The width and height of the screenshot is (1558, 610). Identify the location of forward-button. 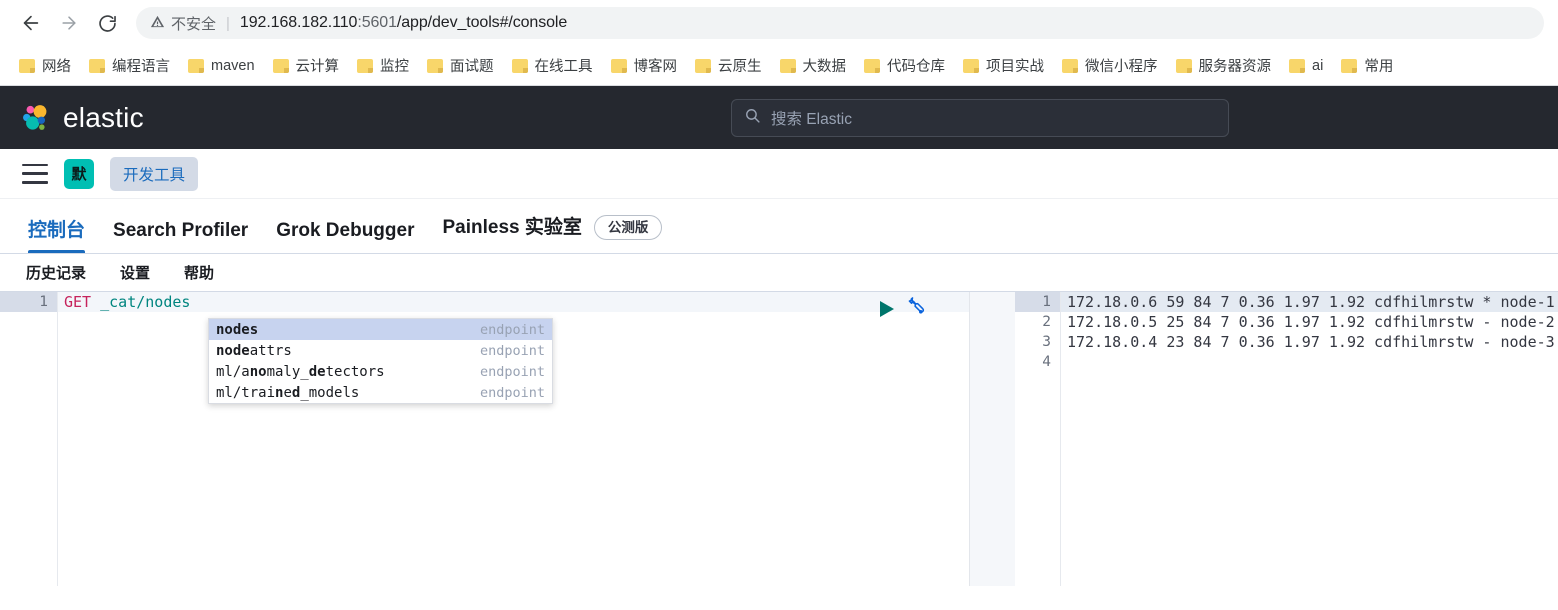
(69, 23).